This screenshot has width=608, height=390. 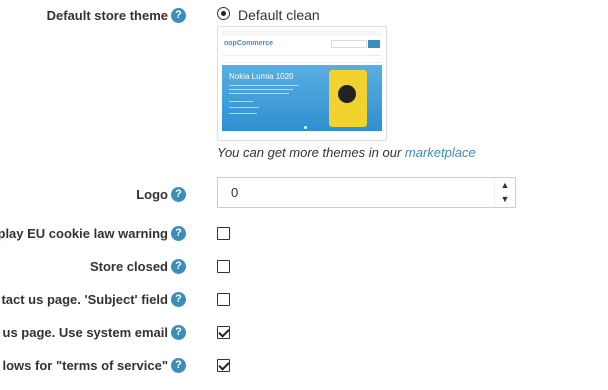 I want to click on theme-label: Default store theme, so click(x=107, y=15).